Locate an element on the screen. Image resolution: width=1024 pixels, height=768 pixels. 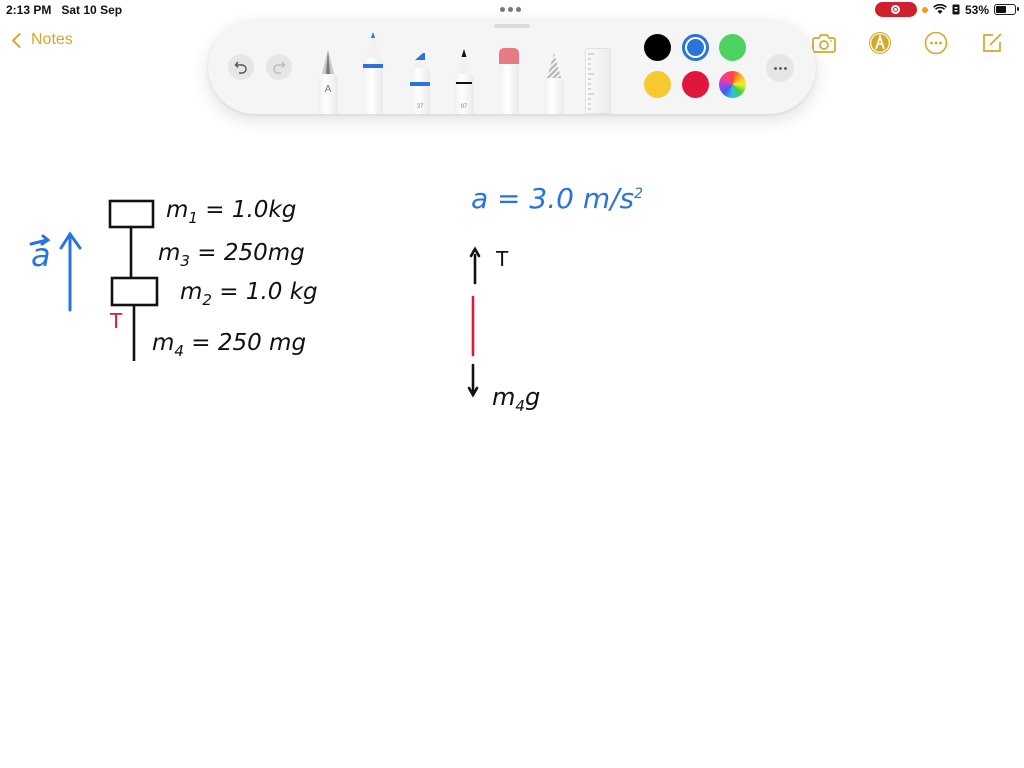
free-body-diagram is located at coordinates (474, 322).